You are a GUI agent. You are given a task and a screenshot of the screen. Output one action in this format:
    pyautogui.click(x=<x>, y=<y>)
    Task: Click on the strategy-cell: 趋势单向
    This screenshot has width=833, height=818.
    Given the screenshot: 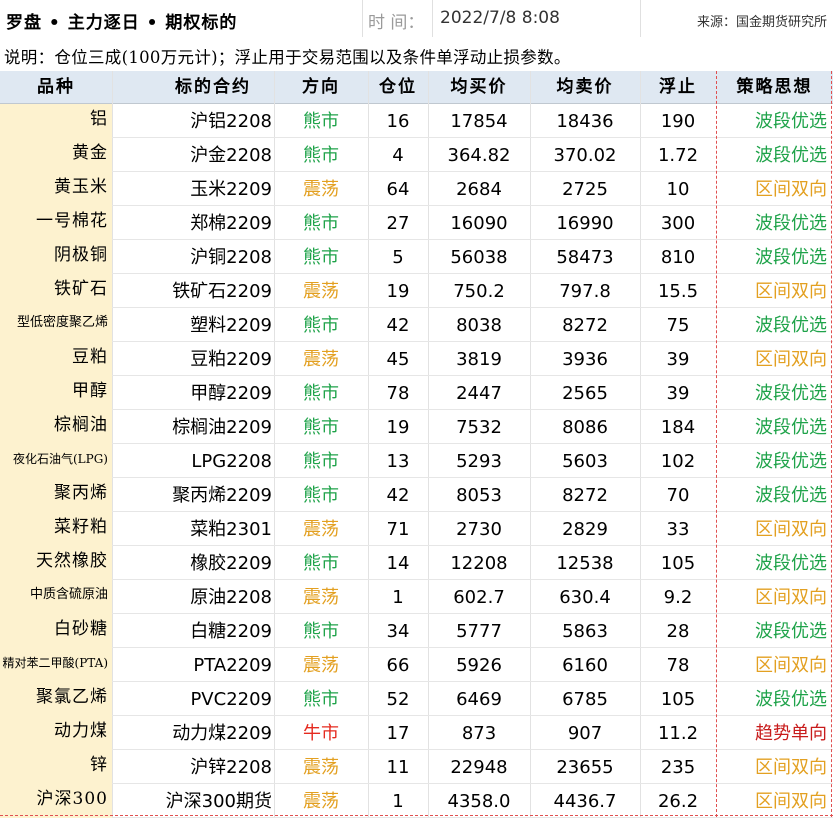 What is the action you would take?
    pyautogui.click(x=791, y=733)
    